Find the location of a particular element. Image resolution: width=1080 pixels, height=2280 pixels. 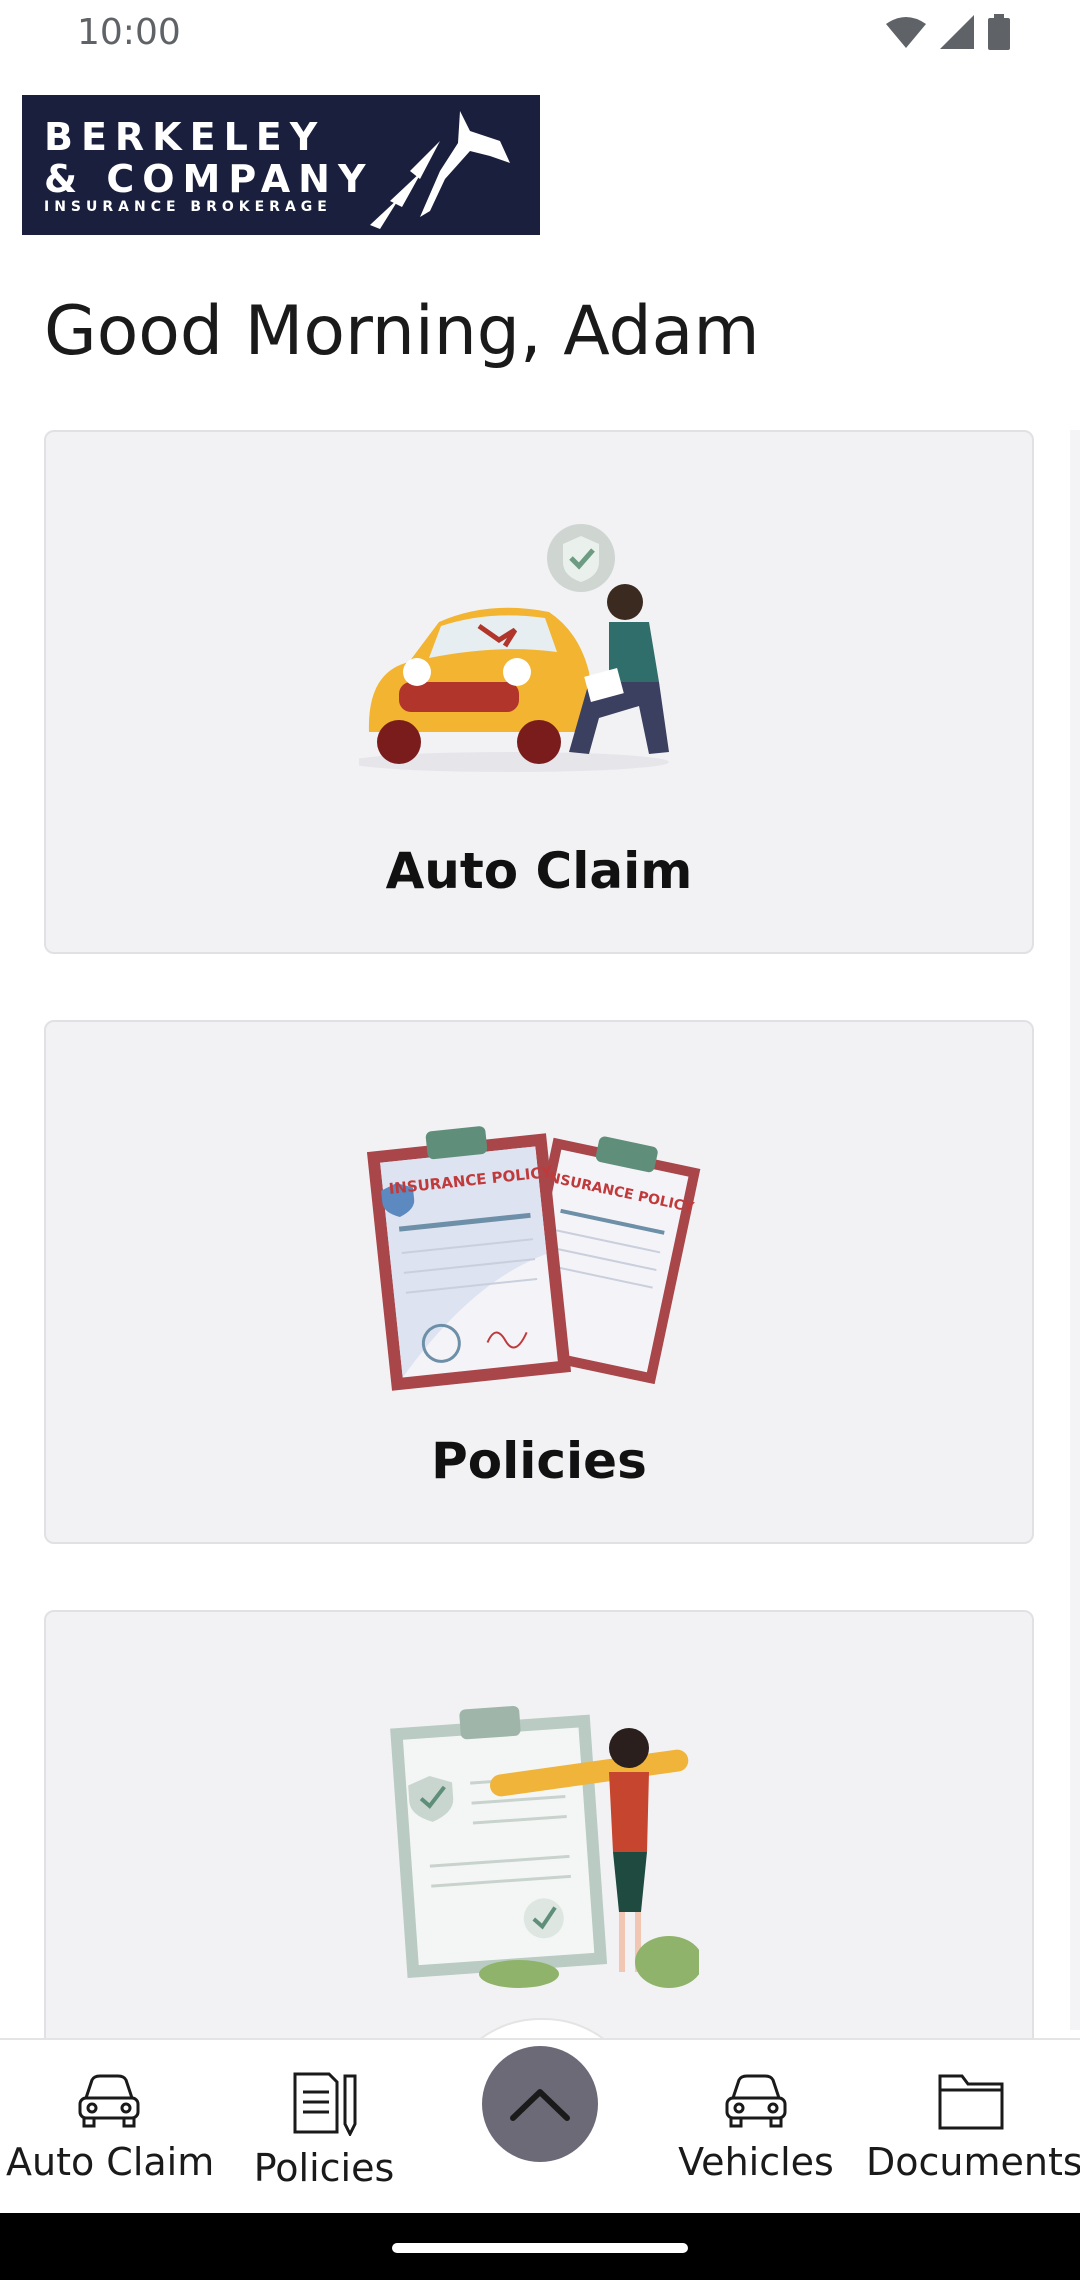

chevron-up-icon is located at coordinates (540, 2105).